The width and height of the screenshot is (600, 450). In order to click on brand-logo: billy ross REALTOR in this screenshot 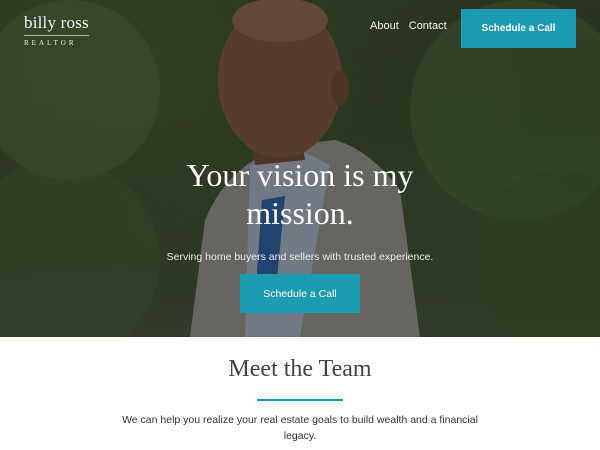, I will do `click(56, 30)`.